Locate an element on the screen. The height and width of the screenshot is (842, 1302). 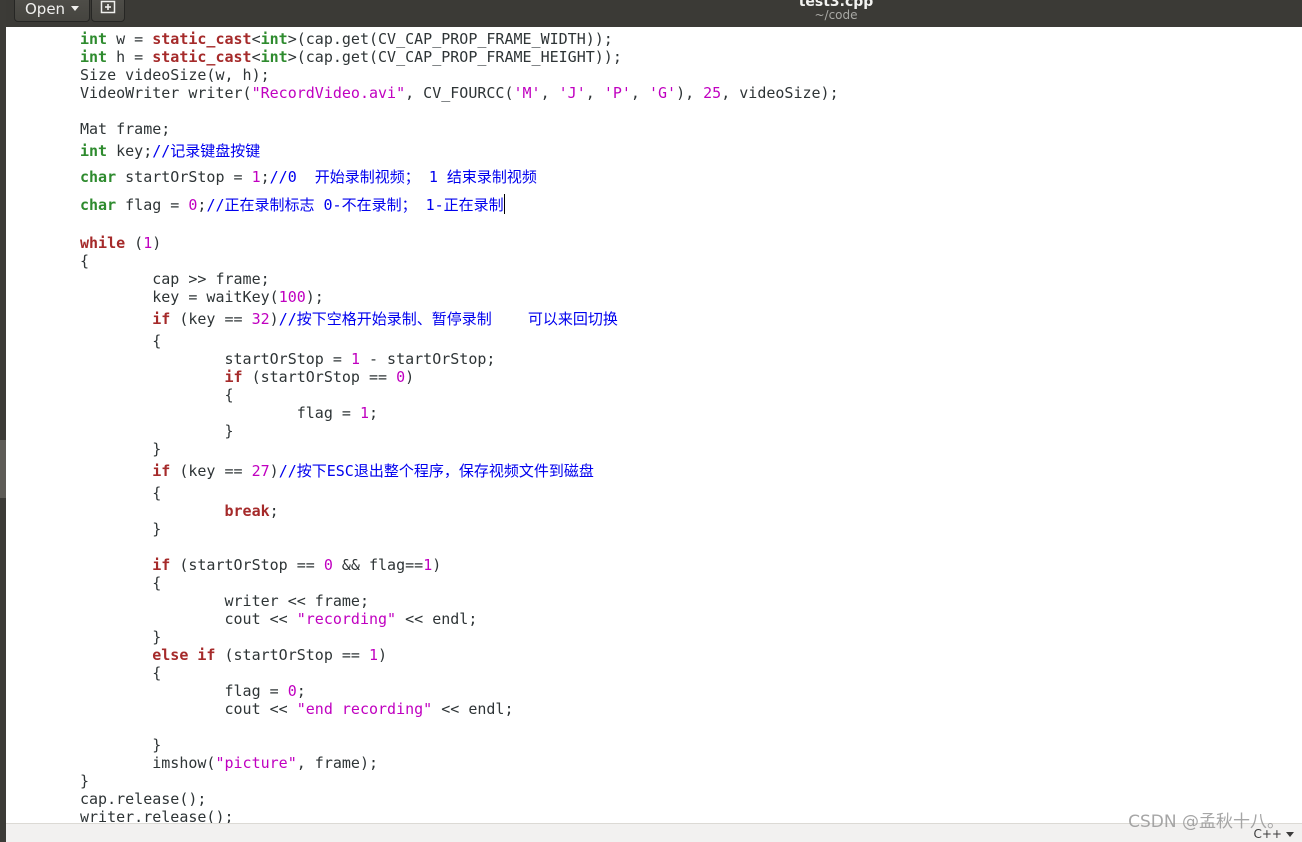
code-line: writer << frame; is located at coordinates (224, 601).